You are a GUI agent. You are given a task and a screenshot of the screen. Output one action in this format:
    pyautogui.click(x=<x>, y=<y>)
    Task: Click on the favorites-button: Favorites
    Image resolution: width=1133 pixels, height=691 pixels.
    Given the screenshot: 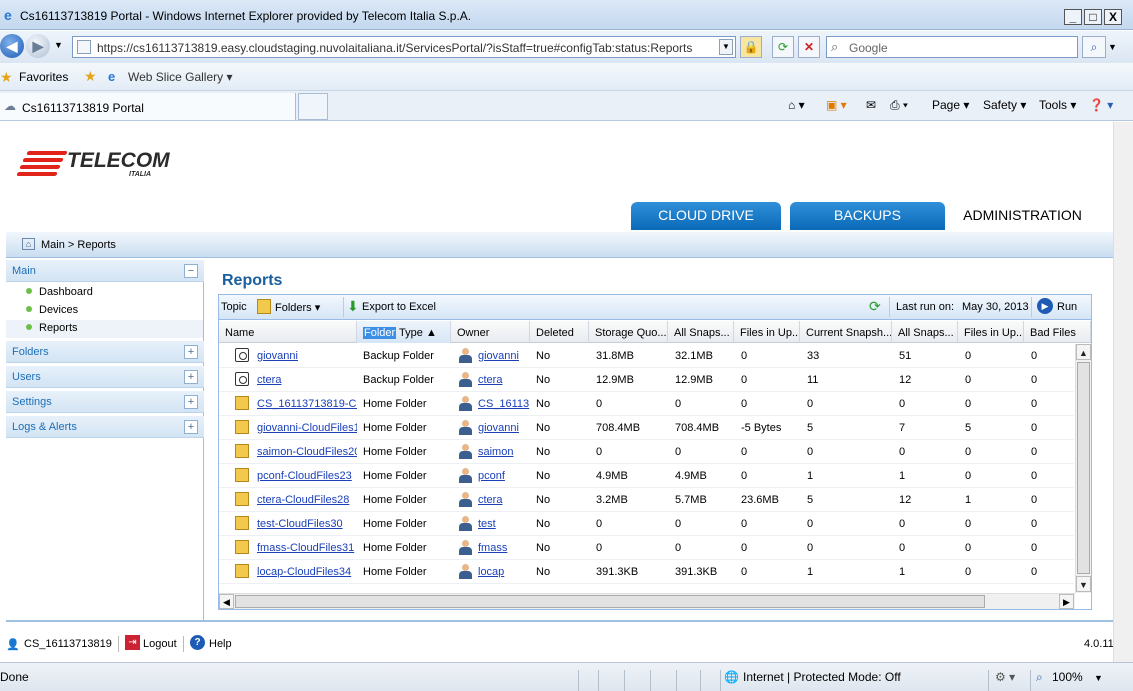 What is the action you would take?
    pyautogui.click(x=43, y=77)
    